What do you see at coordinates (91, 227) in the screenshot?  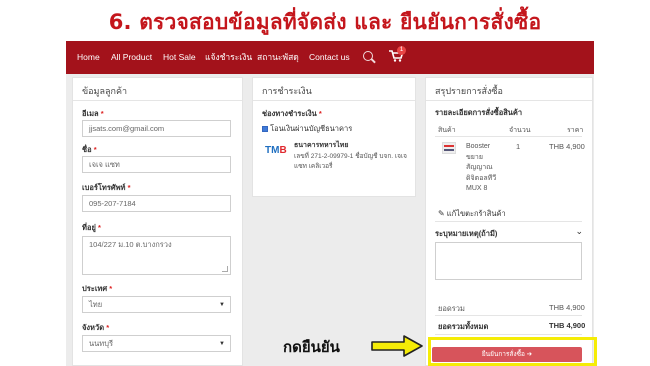 I see `address-label: ที่อยู่ *` at bounding box center [91, 227].